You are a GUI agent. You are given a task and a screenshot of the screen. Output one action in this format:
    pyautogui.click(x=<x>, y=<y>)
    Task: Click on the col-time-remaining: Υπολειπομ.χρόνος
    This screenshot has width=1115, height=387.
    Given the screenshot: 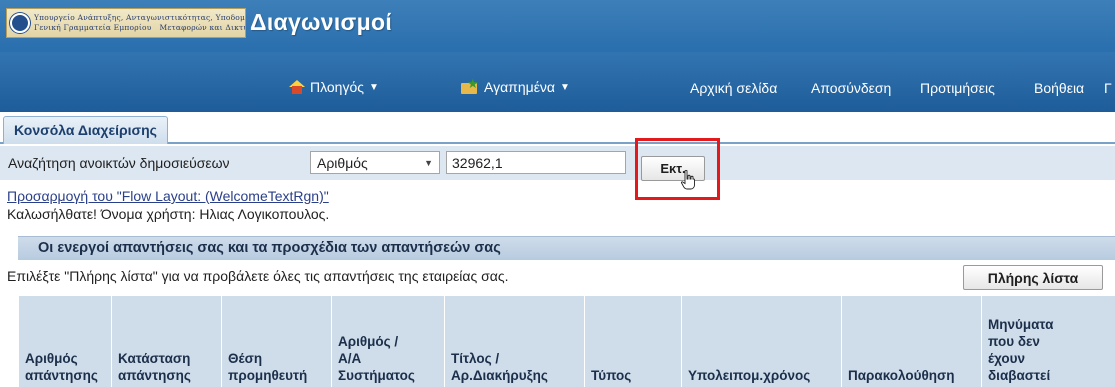 What is the action you would take?
    pyautogui.click(x=761, y=341)
    